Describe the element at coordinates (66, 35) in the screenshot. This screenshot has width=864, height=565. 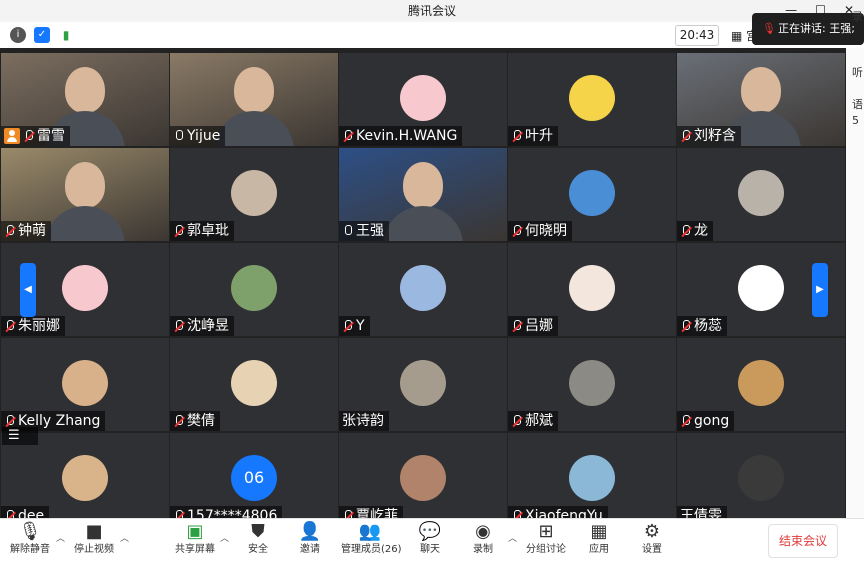
I see `signal-icon: ▮` at that location.